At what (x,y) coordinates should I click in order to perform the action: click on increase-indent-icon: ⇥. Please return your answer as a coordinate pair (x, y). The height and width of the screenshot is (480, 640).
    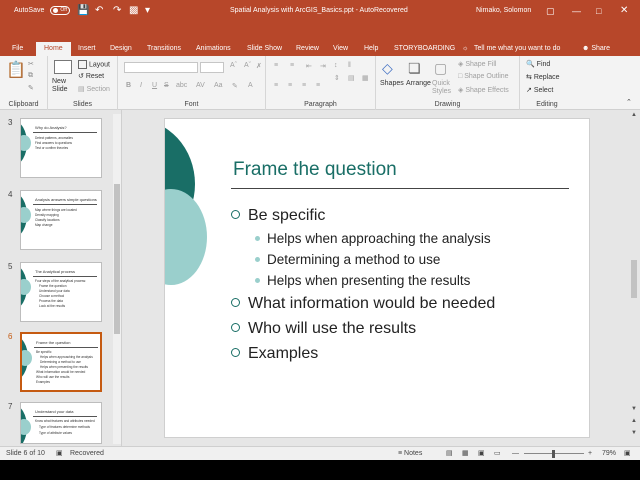
    Looking at the image, I should click on (323, 66).